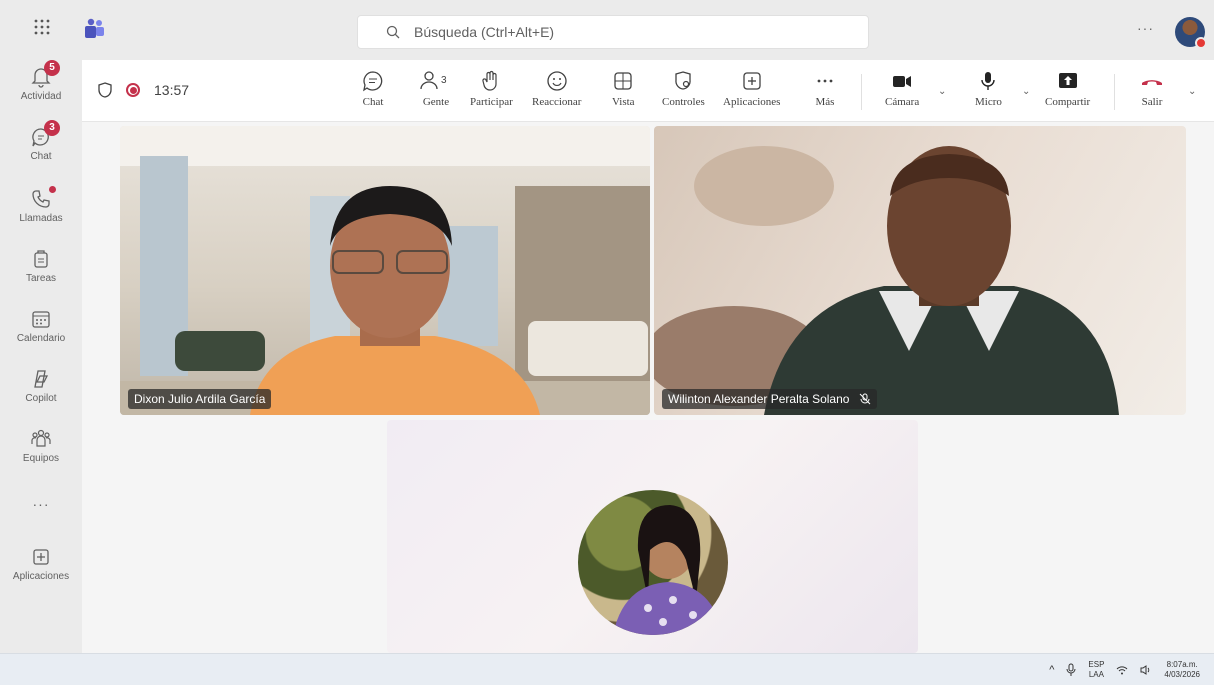 The height and width of the screenshot is (685, 1214). Describe the element at coordinates (557, 102) in the screenshot. I see `react-label: Reaccionar` at that location.